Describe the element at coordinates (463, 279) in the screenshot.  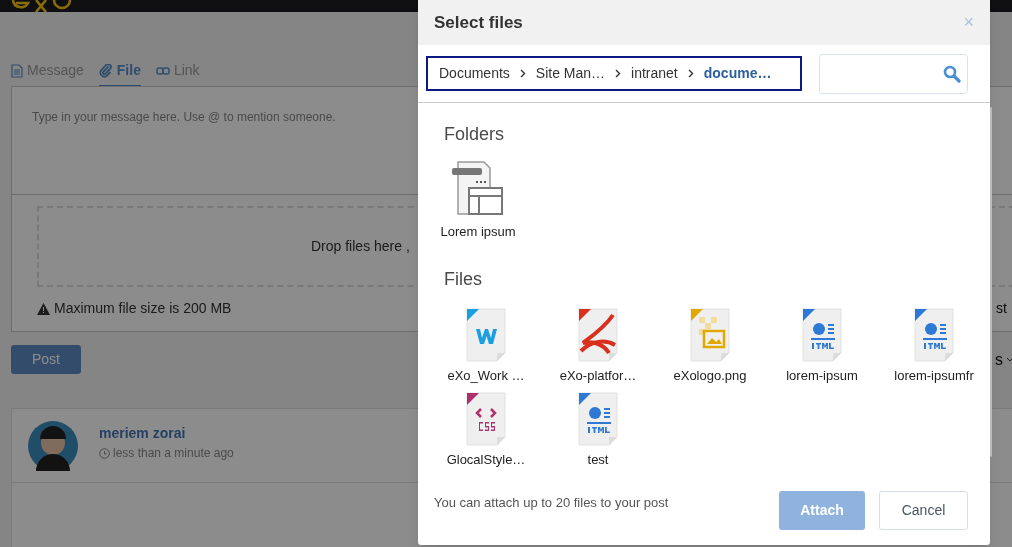
I see `files-heading: Files` at that location.